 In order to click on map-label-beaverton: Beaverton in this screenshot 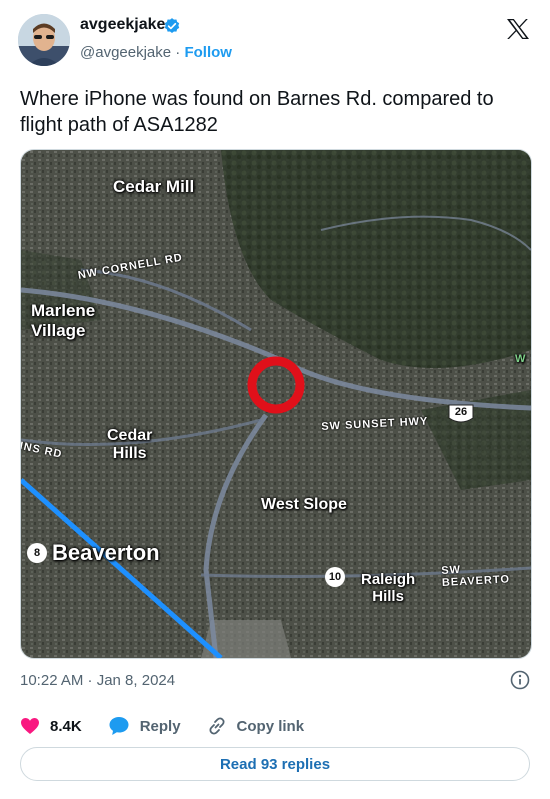, I will do `click(106, 552)`.